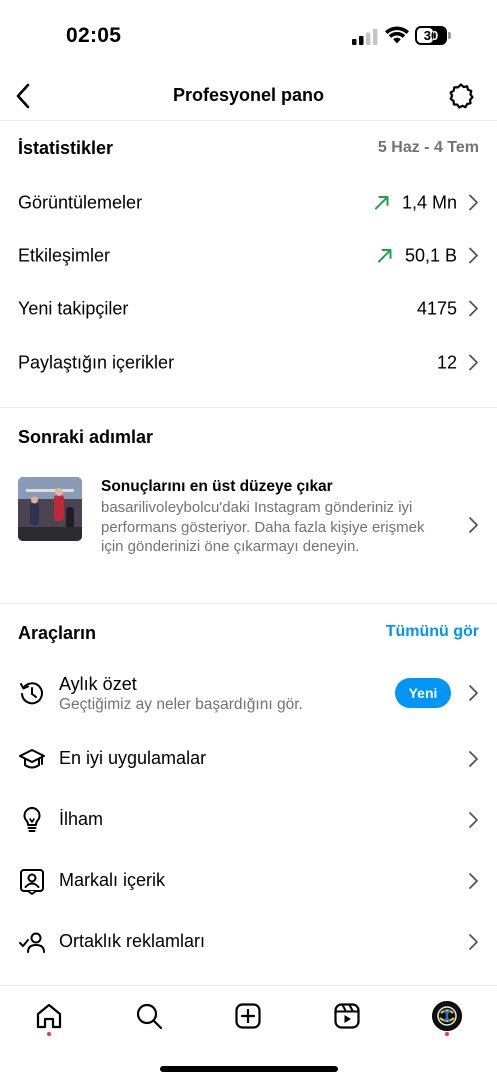  What do you see at coordinates (32, 881) in the screenshot?
I see `branded-content-icon` at bounding box center [32, 881].